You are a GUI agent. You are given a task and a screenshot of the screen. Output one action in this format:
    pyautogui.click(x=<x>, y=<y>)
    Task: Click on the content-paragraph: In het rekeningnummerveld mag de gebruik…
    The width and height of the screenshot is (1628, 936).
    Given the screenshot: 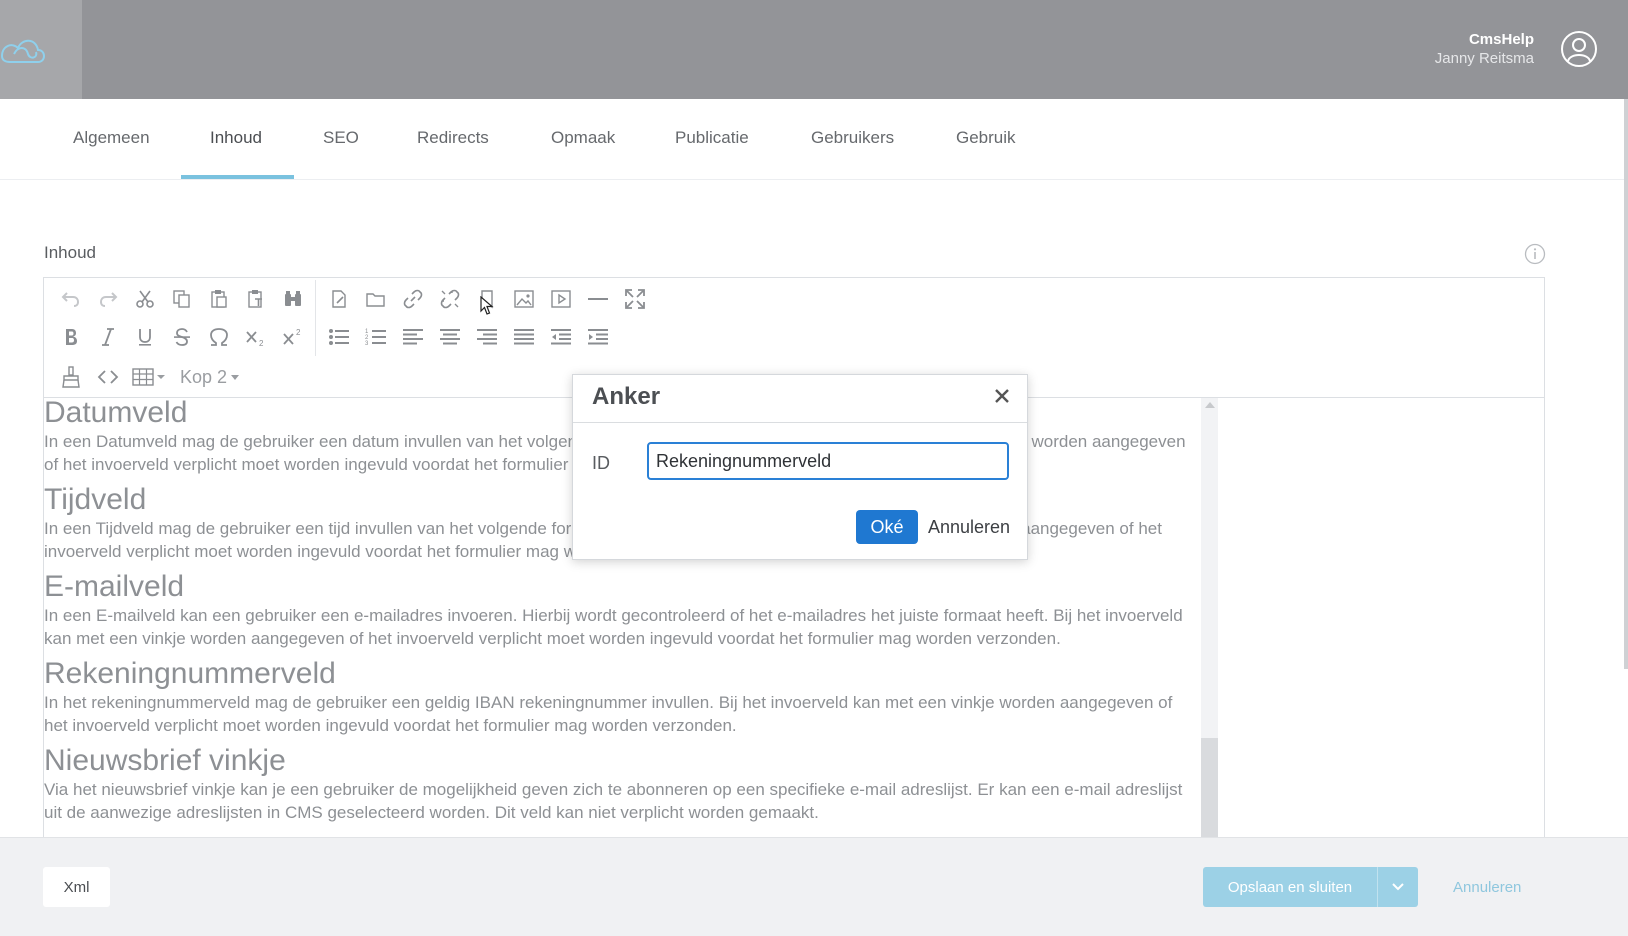 What is the action you would take?
    pyautogui.click(x=608, y=714)
    